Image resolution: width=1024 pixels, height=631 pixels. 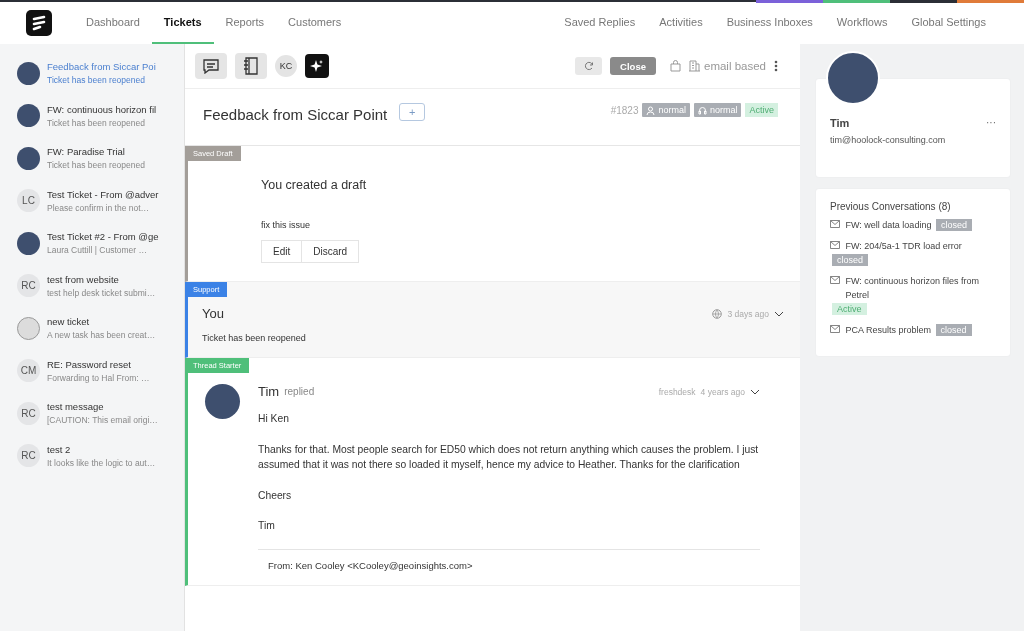 I want to click on draft-action-button: Edit, so click(x=282, y=251).